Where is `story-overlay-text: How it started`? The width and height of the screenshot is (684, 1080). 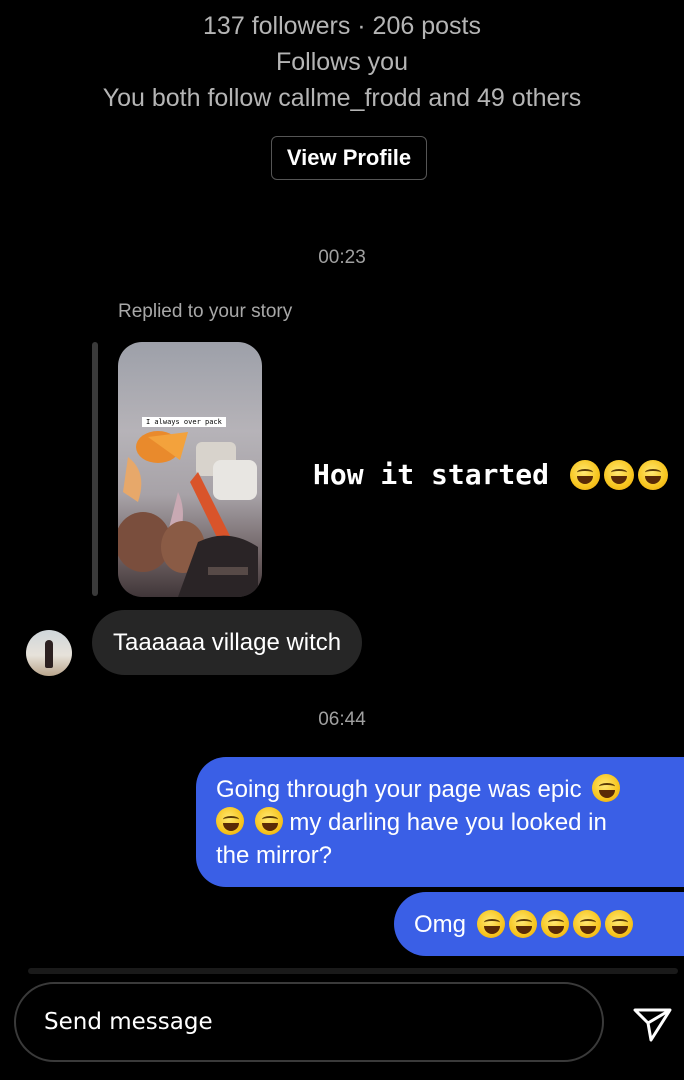
story-overlay-text: How it started is located at coordinates (490, 474).